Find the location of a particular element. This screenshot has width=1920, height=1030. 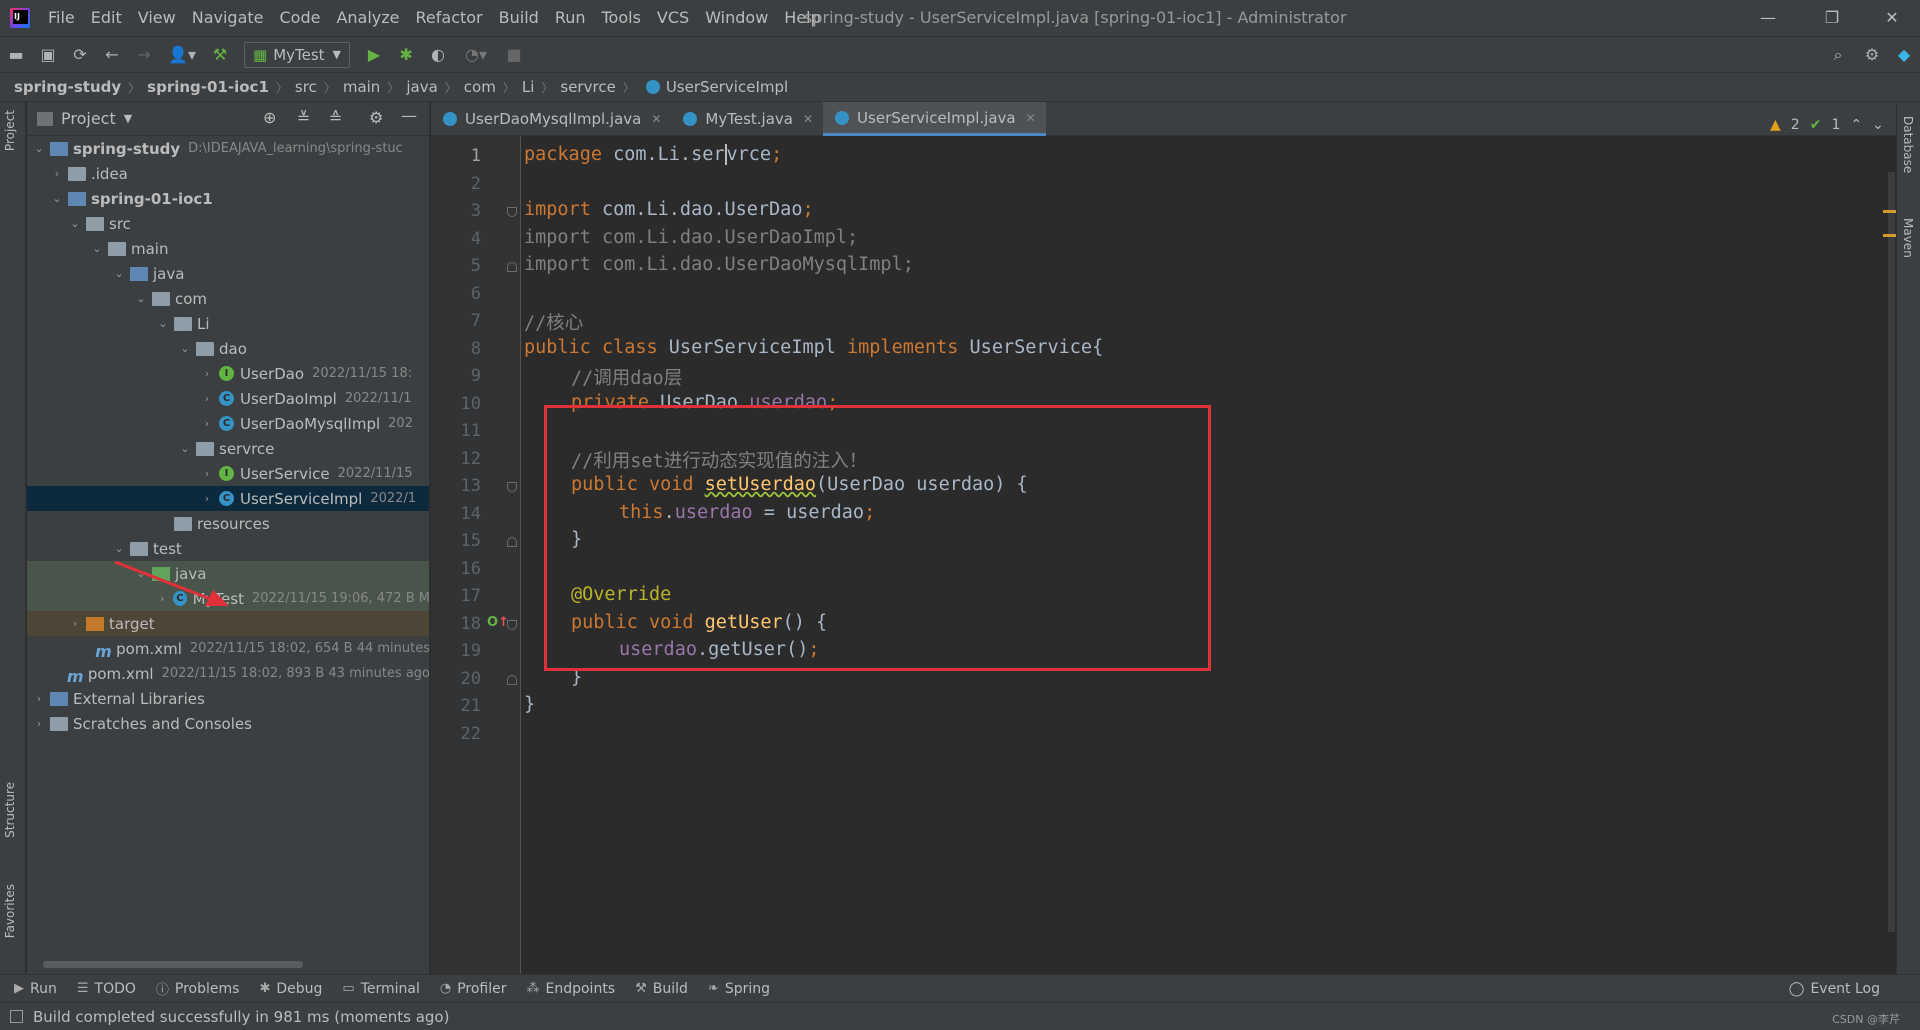

chevron-up-icon: ⌃ is located at coordinates (1856, 125).